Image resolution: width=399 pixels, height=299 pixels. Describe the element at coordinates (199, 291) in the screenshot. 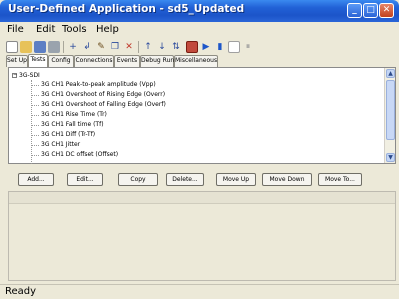

I see `status-bar: Ready` at that location.